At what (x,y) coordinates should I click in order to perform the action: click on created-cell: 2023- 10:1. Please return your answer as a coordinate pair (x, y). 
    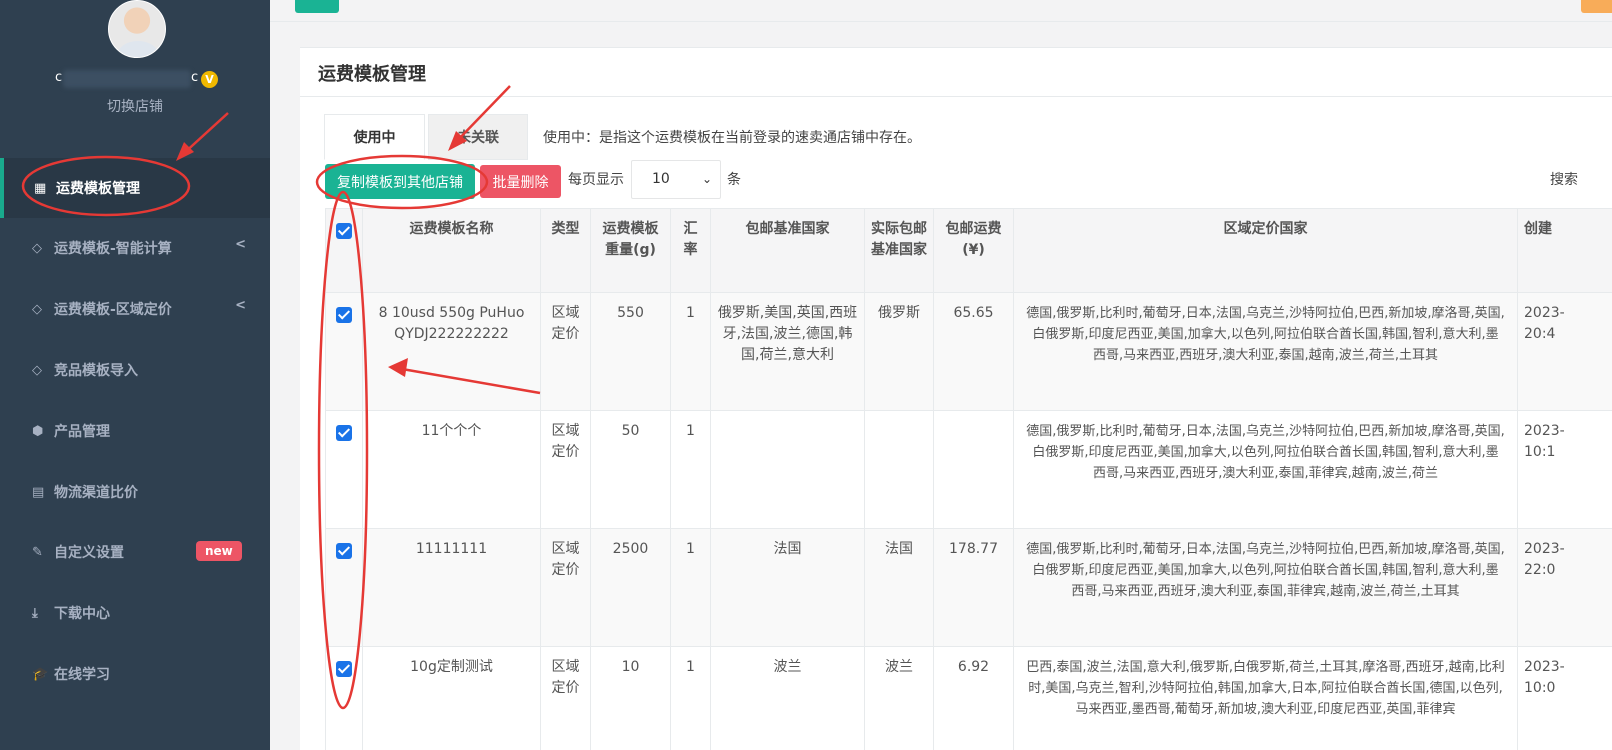
    Looking at the image, I should click on (1564, 469).